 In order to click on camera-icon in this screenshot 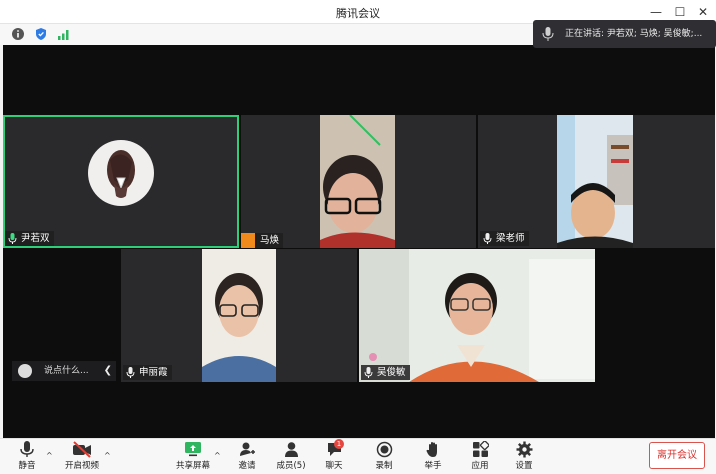, I will do `click(248, 240)`.